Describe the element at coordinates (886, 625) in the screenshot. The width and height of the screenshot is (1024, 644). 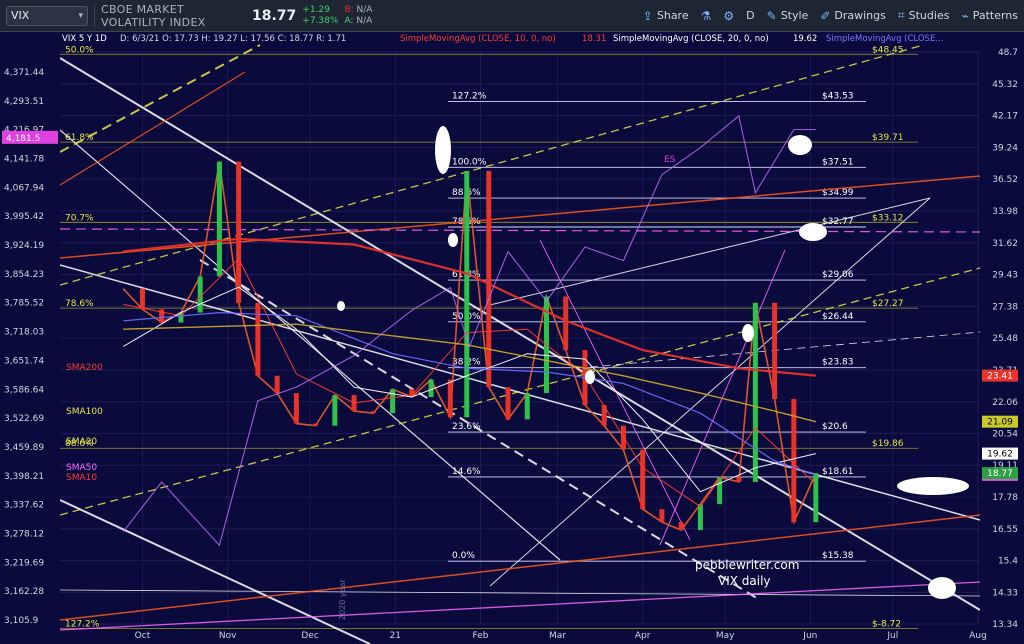
I see `fib-price-long: $-8.72` at that location.